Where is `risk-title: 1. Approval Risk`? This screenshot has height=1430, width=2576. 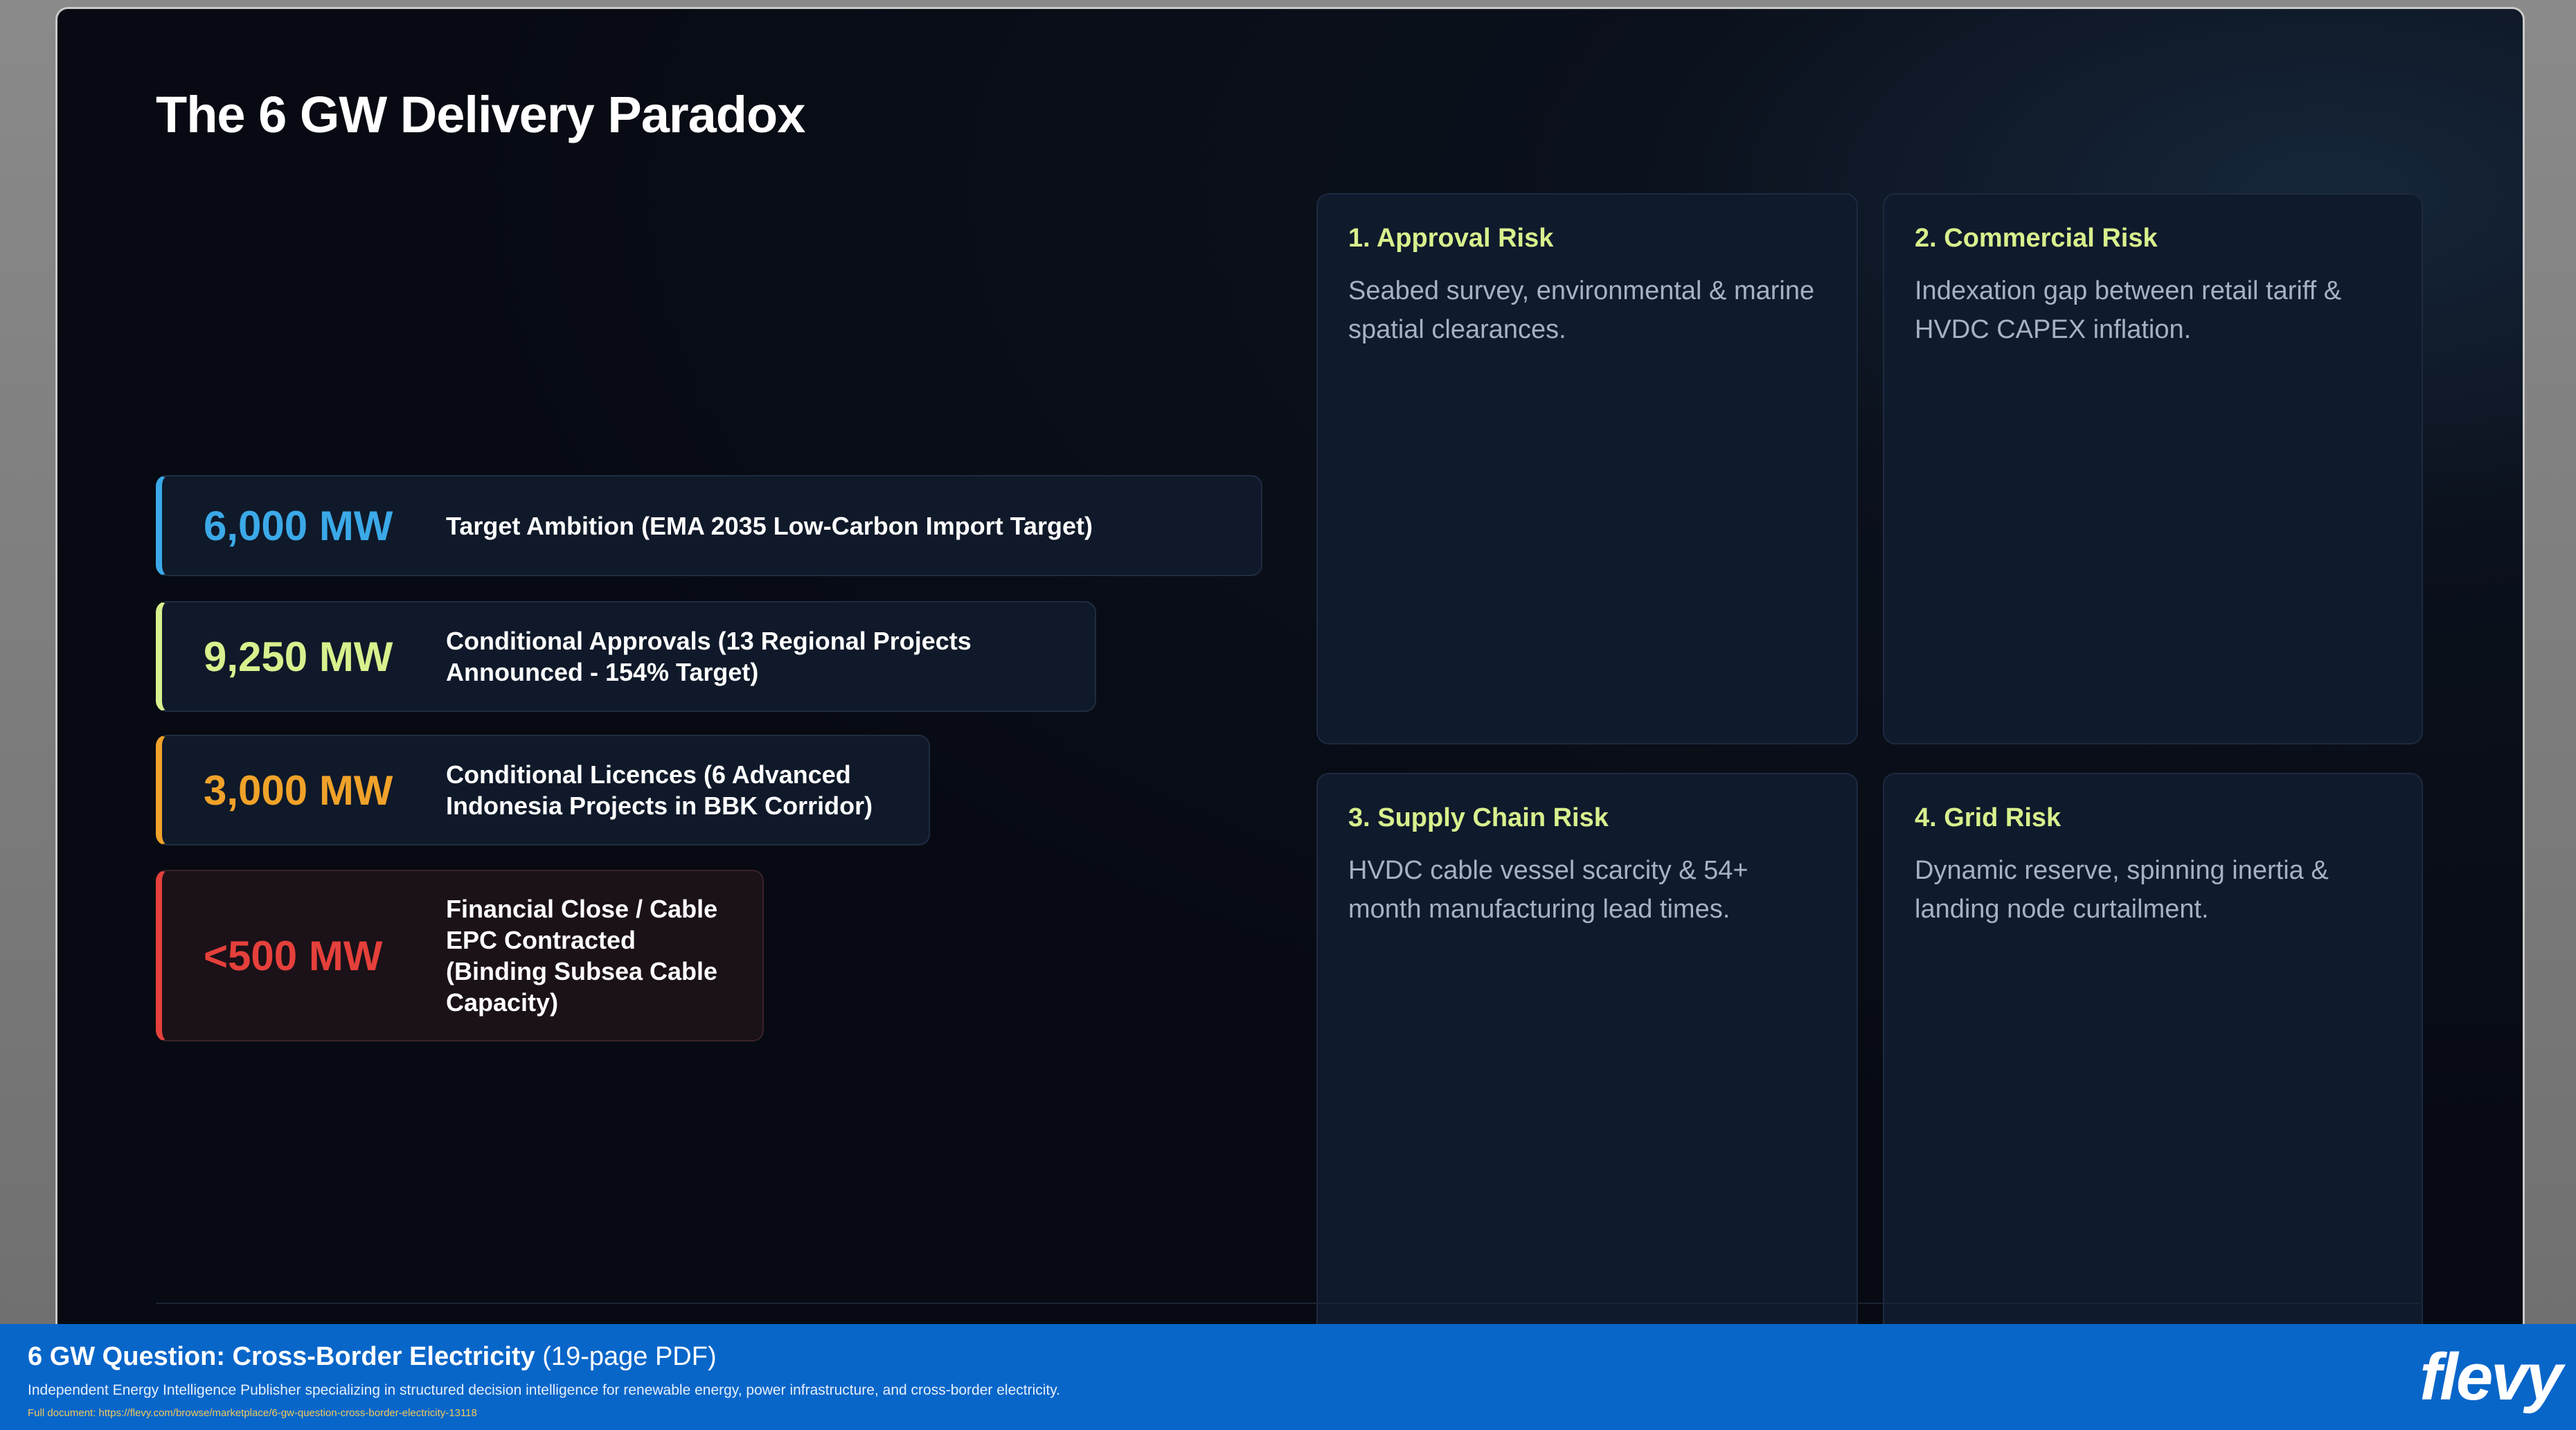
risk-title: 1. Approval Risk is located at coordinates (1451, 238).